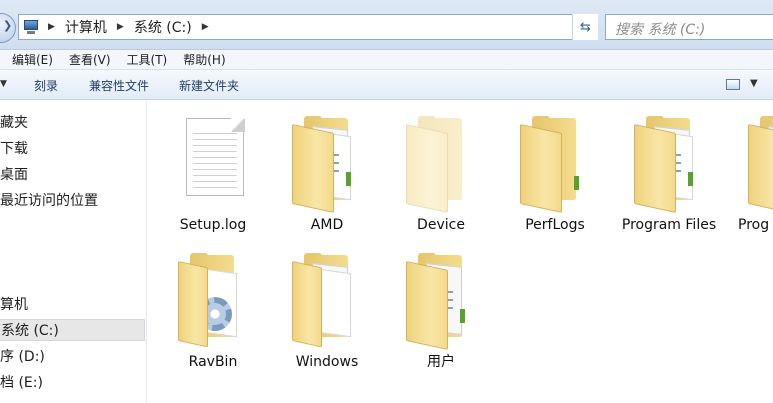 This screenshot has width=773, height=403. Describe the element at coordinates (585, 27) in the screenshot. I see `refresh-icon: ⇆` at that location.